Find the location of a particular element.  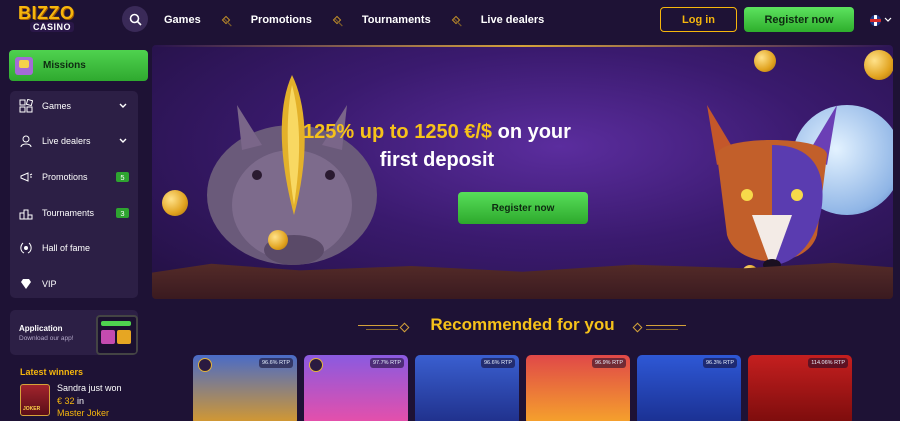

sidebar-item-label: Live dealers is located at coordinates (66, 141).